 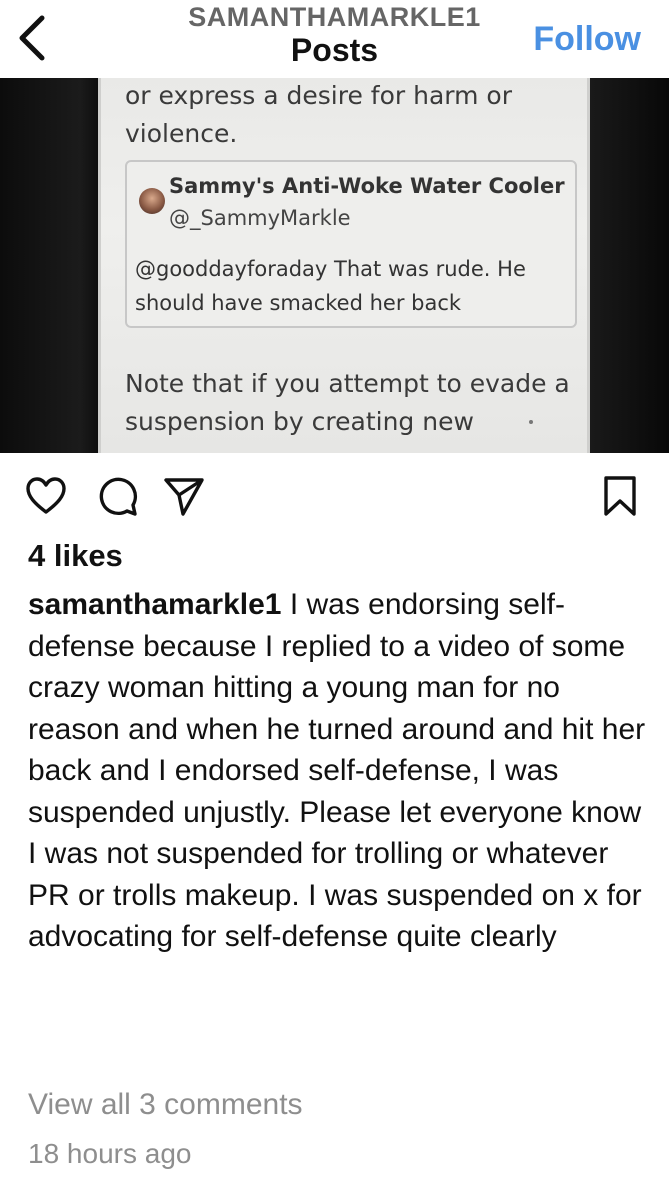 What do you see at coordinates (181, 133) in the screenshot?
I see `screen-text-line: violence.` at bounding box center [181, 133].